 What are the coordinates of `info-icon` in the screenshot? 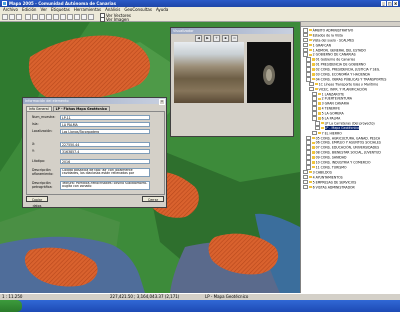 It's located at (49, 17).